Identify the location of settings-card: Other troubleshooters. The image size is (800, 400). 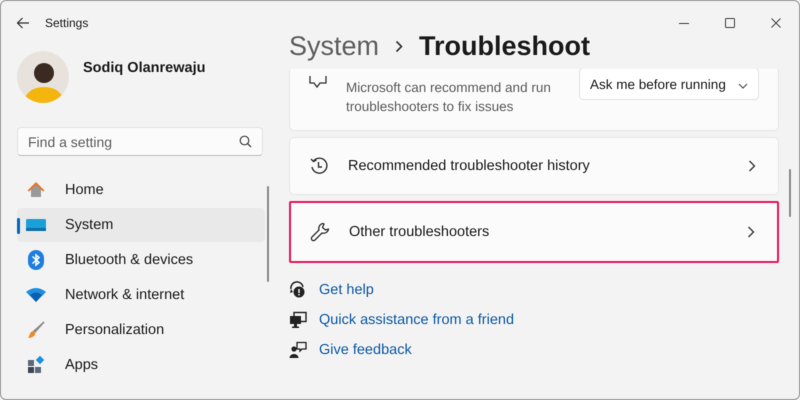
(534, 232).